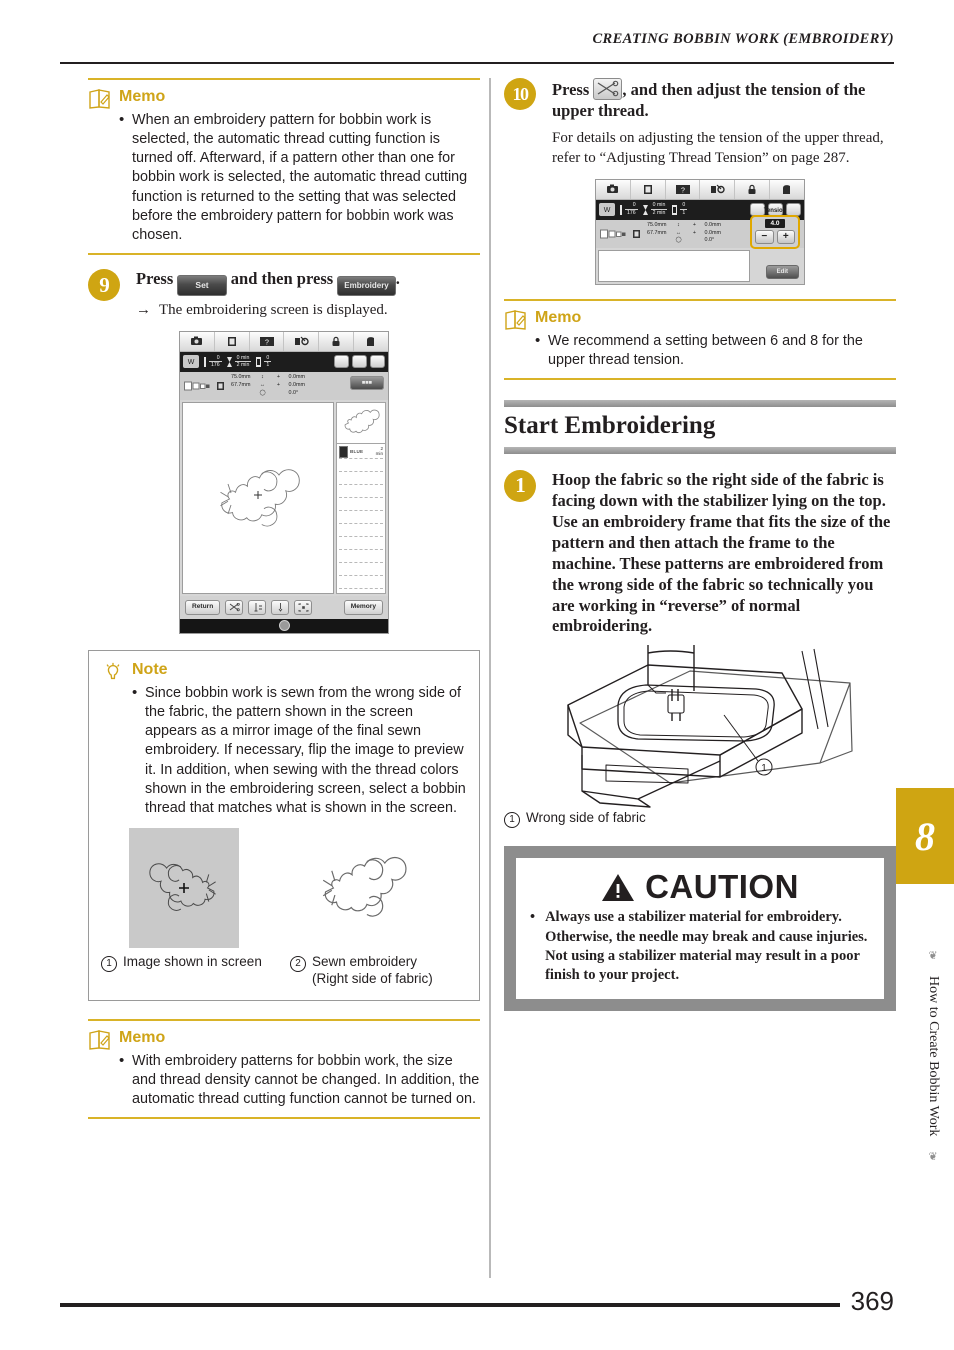  I want to click on illustration-callout-number: 1, so click(764, 768).